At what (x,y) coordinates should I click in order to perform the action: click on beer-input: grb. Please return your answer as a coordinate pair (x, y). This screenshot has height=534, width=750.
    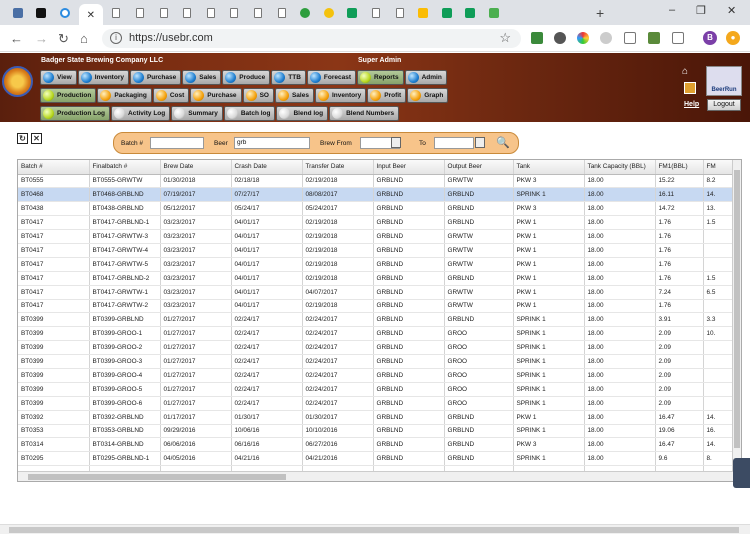
    Looking at the image, I should click on (272, 143).